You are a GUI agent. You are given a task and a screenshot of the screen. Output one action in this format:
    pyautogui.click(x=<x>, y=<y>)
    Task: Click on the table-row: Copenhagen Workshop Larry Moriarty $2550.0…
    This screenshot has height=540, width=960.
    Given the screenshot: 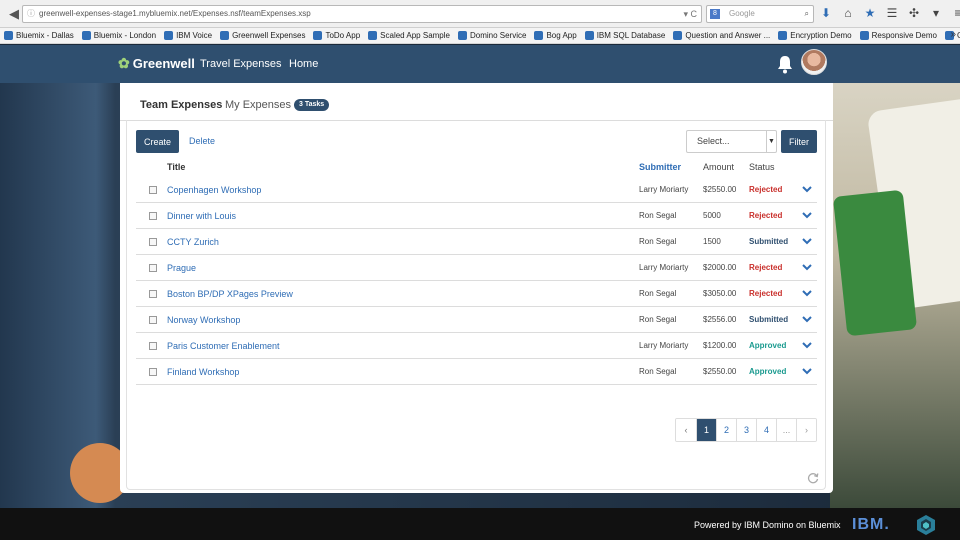 What is the action you would take?
    pyautogui.click(x=476, y=190)
    